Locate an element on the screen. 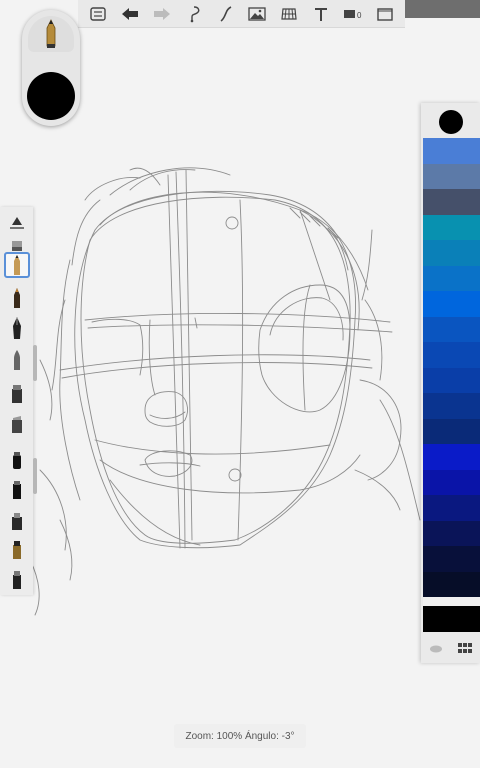 The height and width of the screenshot is (768, 480). layers-icon: 0 is located at coordinates (353, 14).